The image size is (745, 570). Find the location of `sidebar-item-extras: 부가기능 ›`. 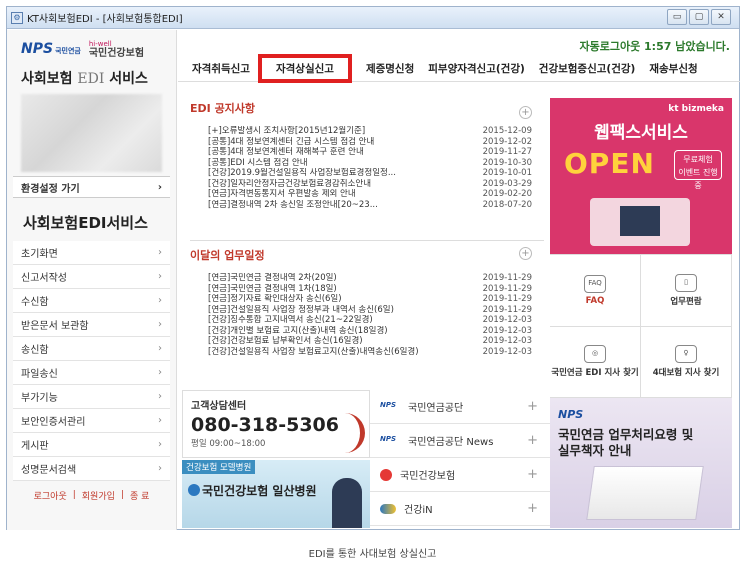

sidebar-item-extras: 부가기능 › is located at coordinates (91, 397).